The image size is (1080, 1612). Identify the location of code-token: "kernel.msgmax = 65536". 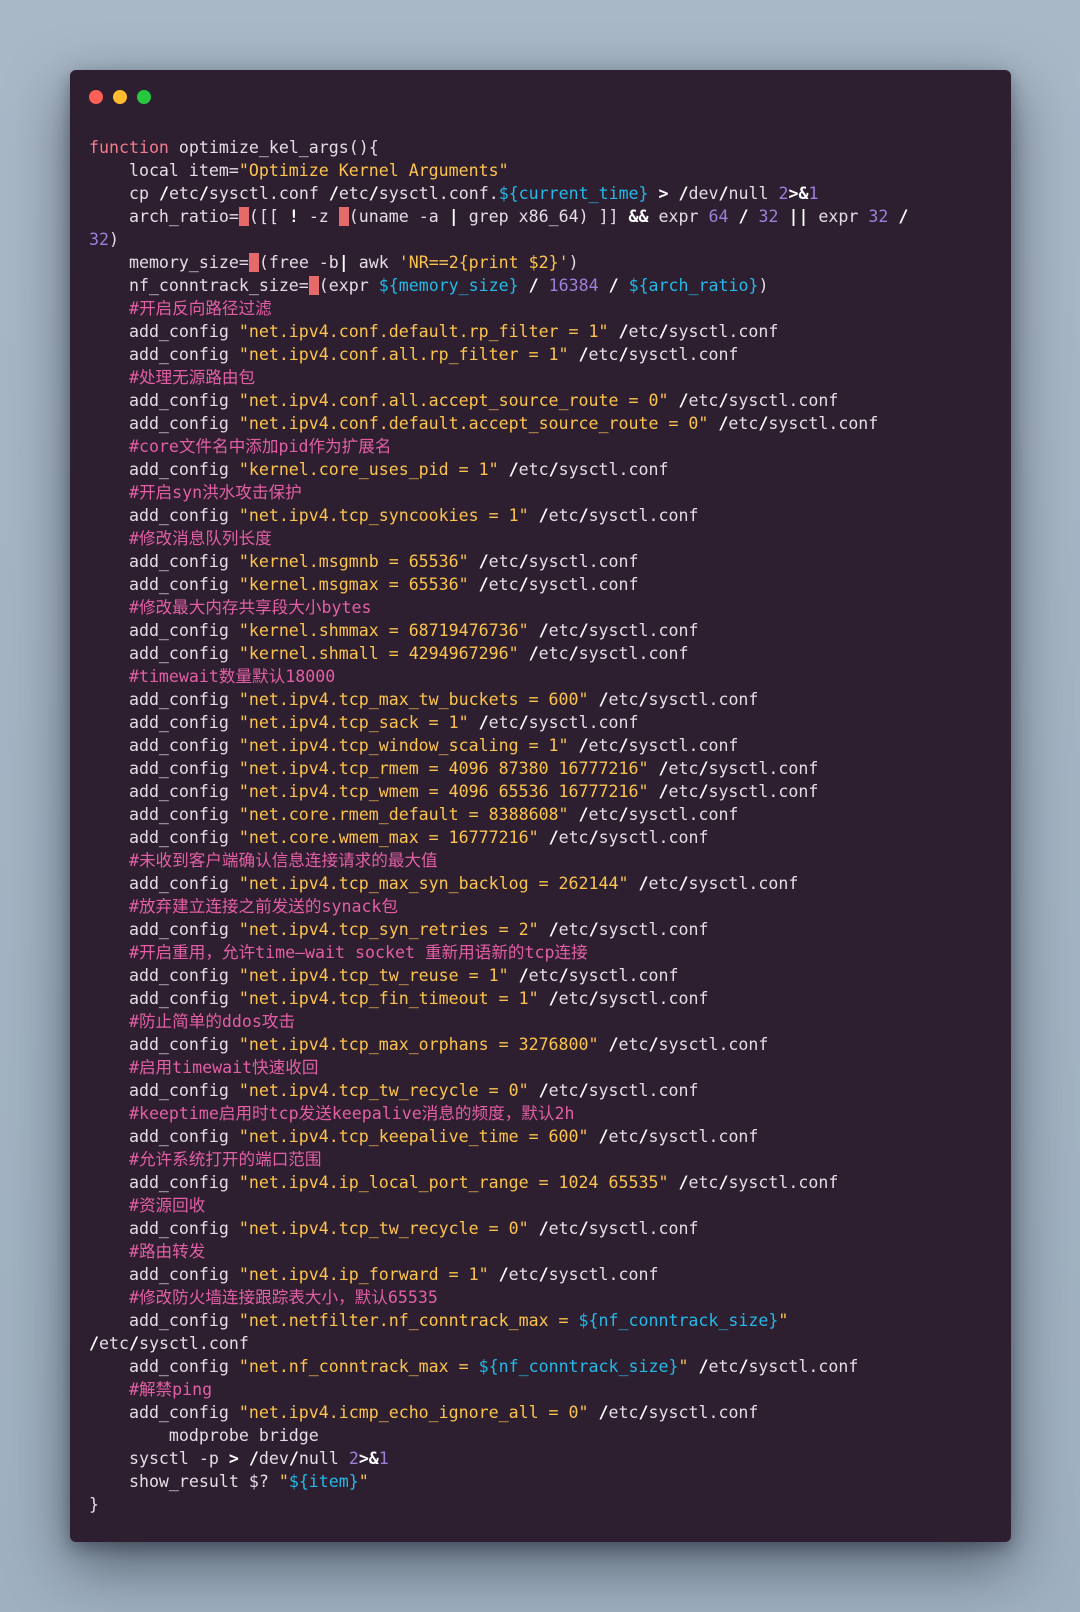
(353, 584).